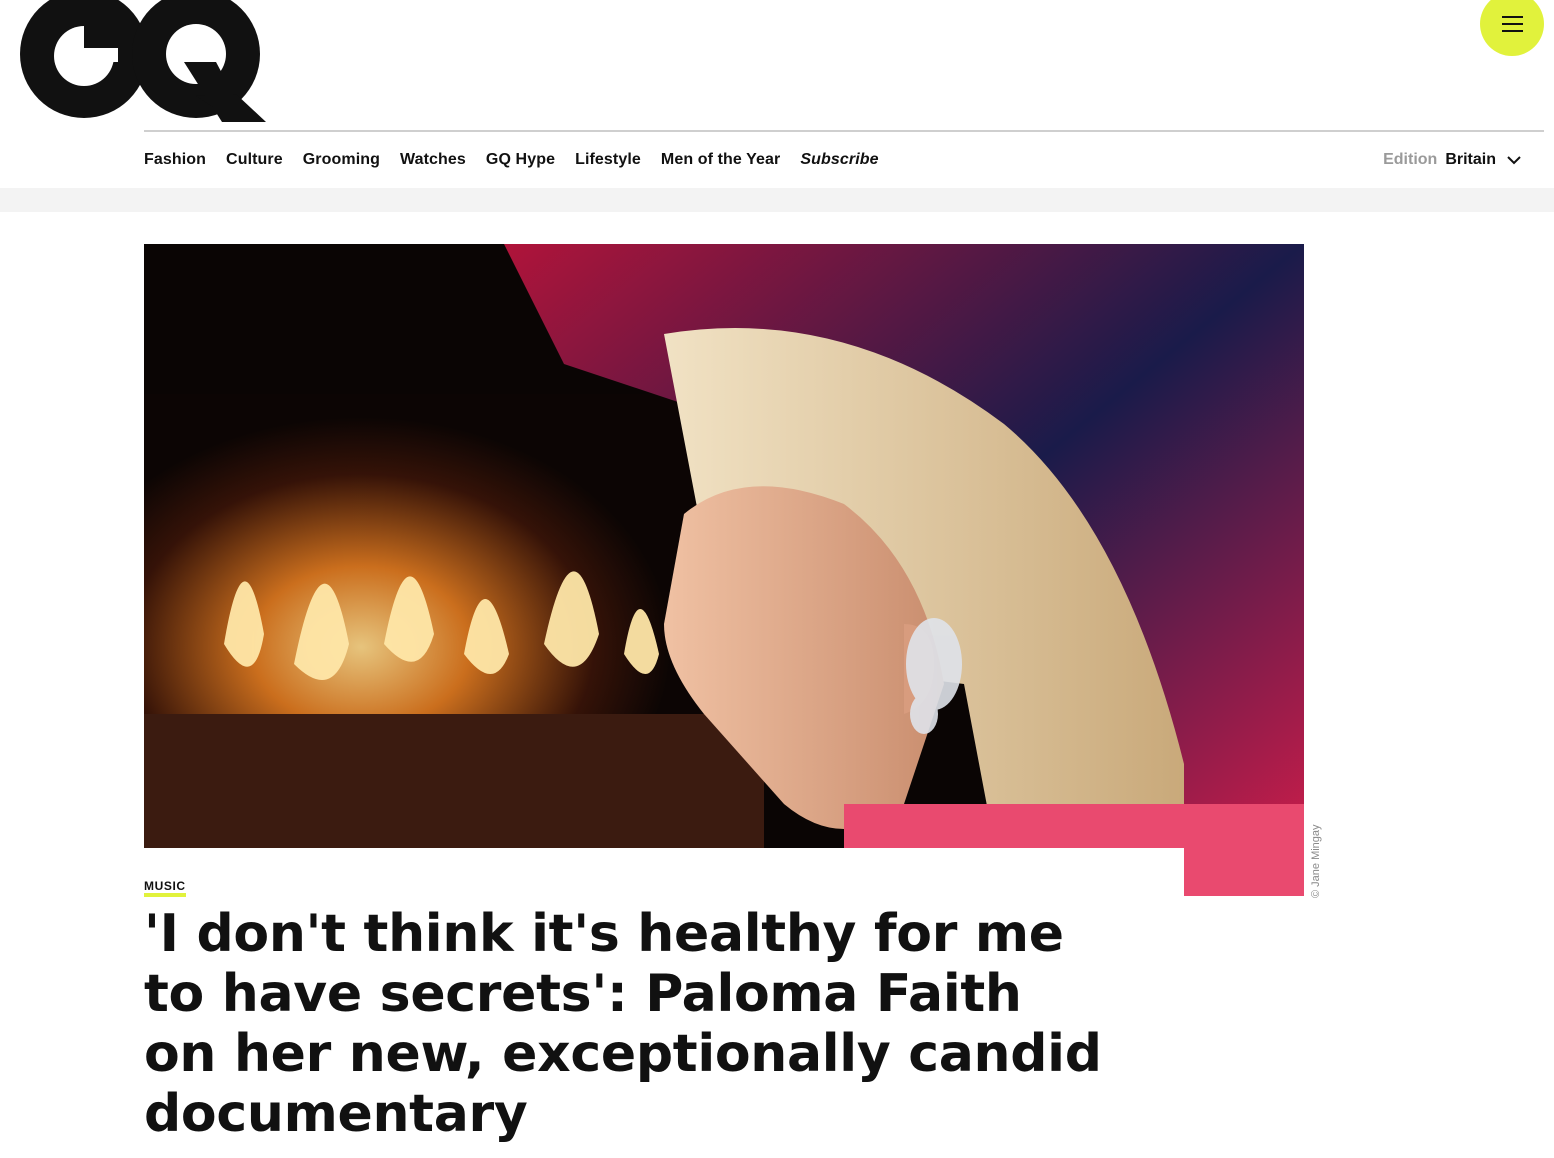 This screenshot has height=1158, width=1554. What do you see at coordinates (165, 888) in the screenshot?
I see `rubric-label: MUSIC` at bounding box center [165, 888].